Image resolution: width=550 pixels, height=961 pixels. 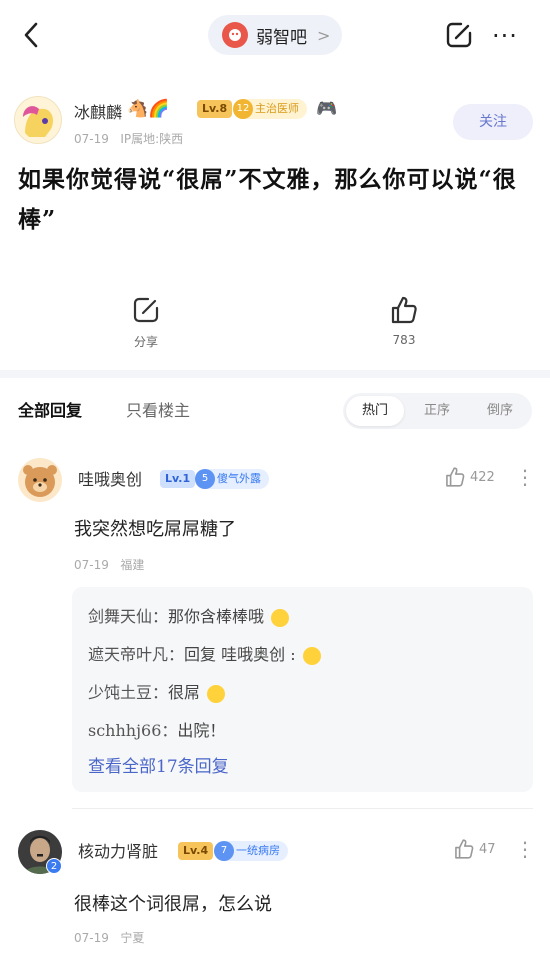 What do you see at coordinates (158, 764) in the screenshot?
I see `view-all-replies-link: 查看全部17条回复` at bounding box center [158, 764].